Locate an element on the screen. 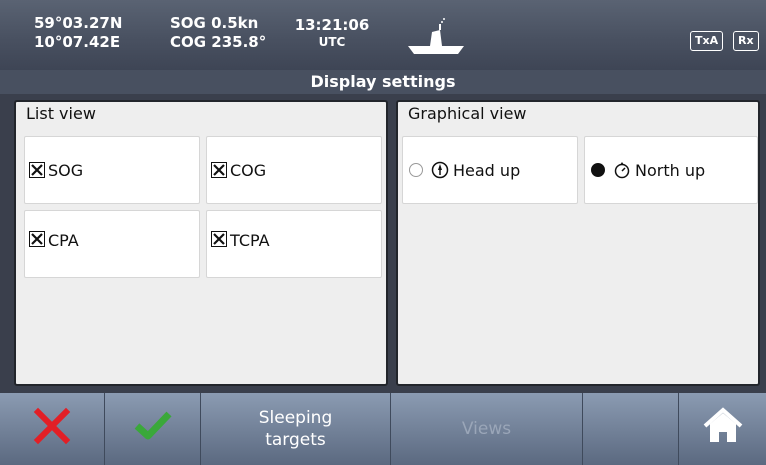  clock: 13:21:06 UTC is located at coordinates (332, 33).